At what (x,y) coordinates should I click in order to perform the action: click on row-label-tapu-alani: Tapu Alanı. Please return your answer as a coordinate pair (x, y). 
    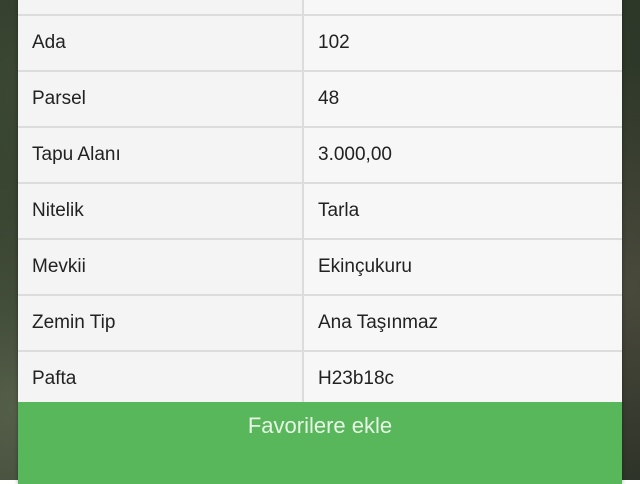
    Looking at the image, I should click on (161, 155).